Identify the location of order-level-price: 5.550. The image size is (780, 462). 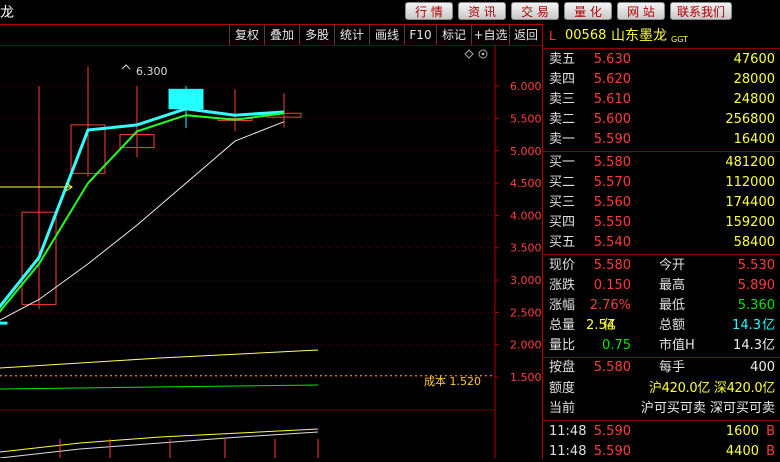
(612, 222).